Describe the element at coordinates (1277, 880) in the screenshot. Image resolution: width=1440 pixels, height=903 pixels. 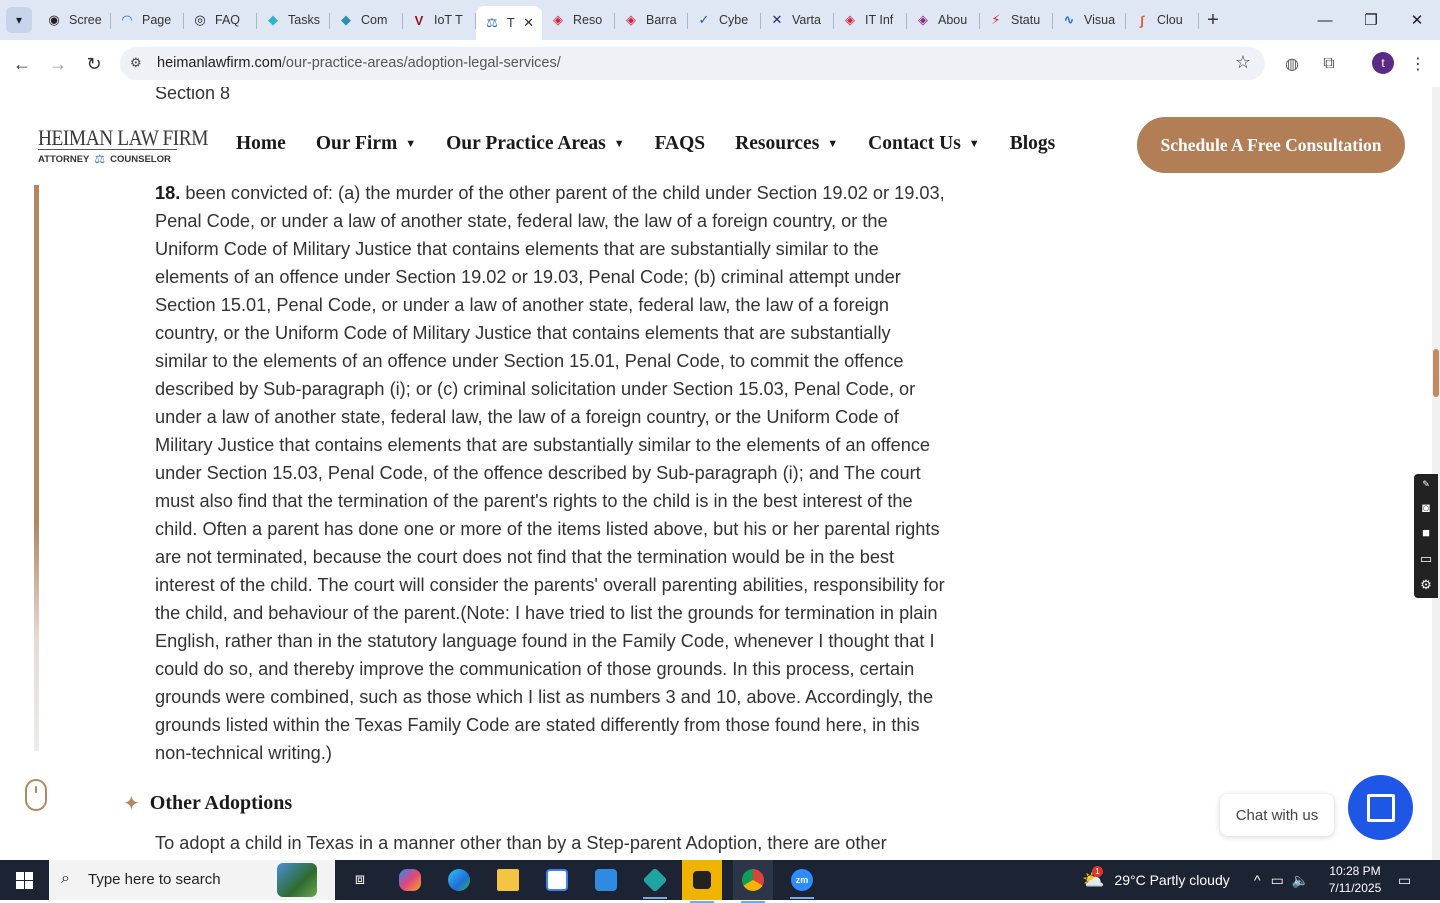
I see `network-icon: ▭` at that location.